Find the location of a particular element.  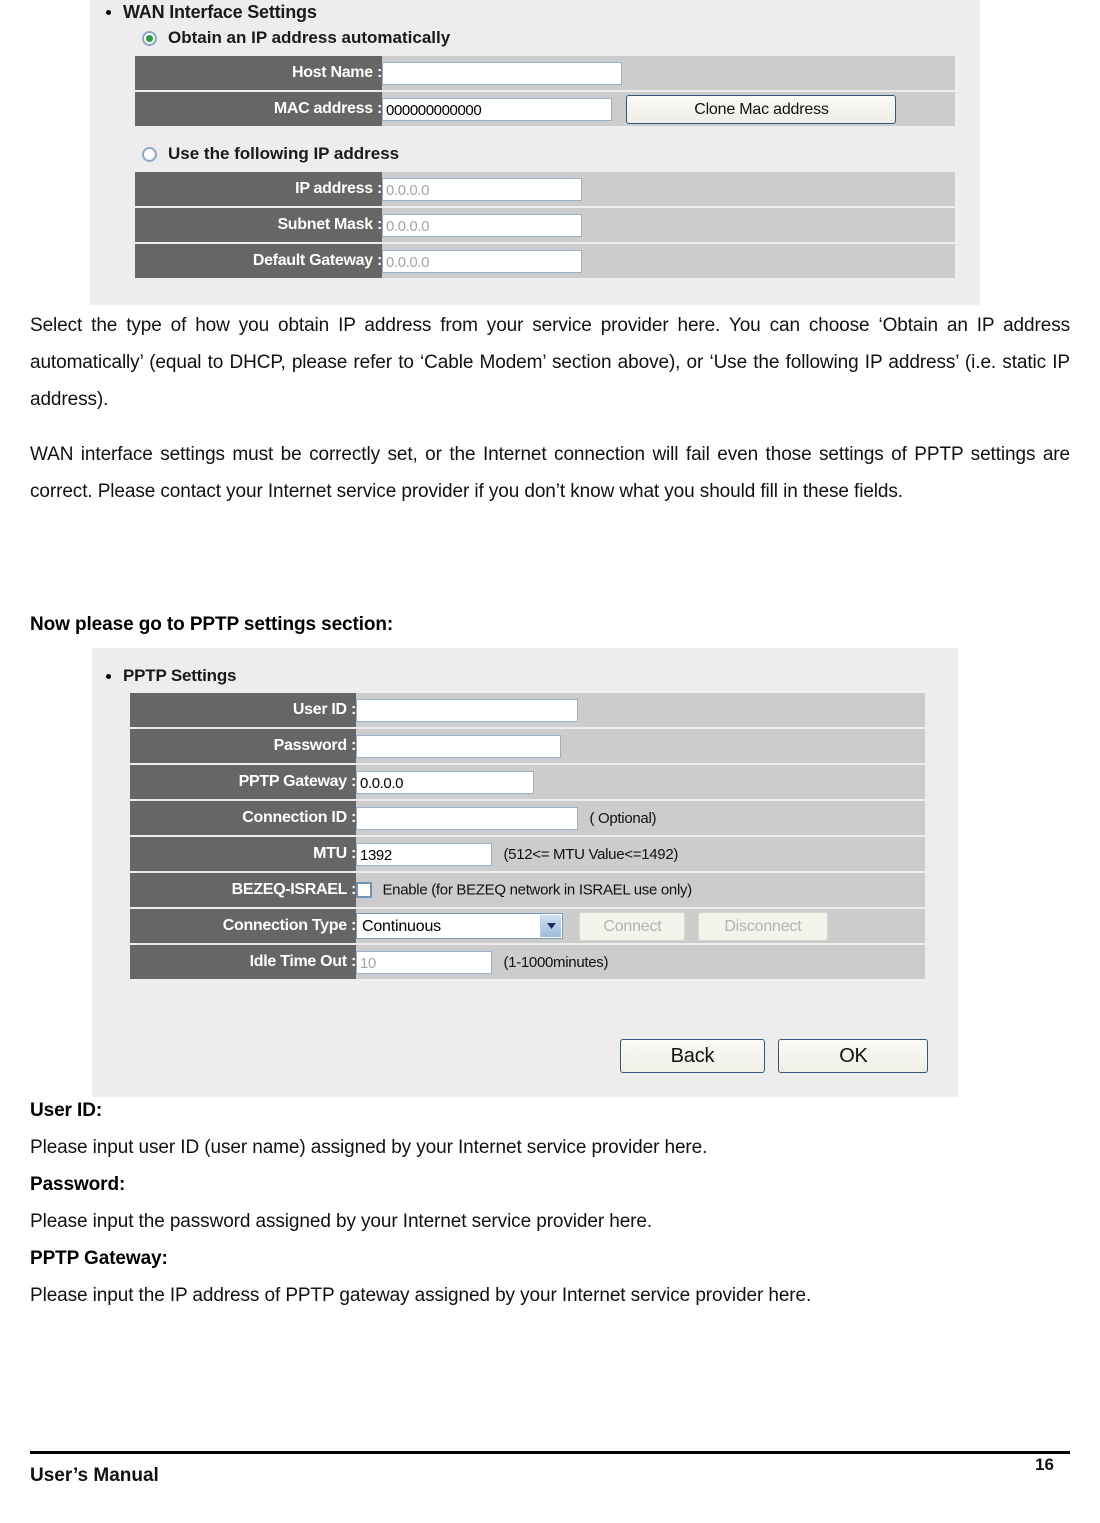

ip-address-cell: 0.0.0.0 is located at coordinates (668, 189).